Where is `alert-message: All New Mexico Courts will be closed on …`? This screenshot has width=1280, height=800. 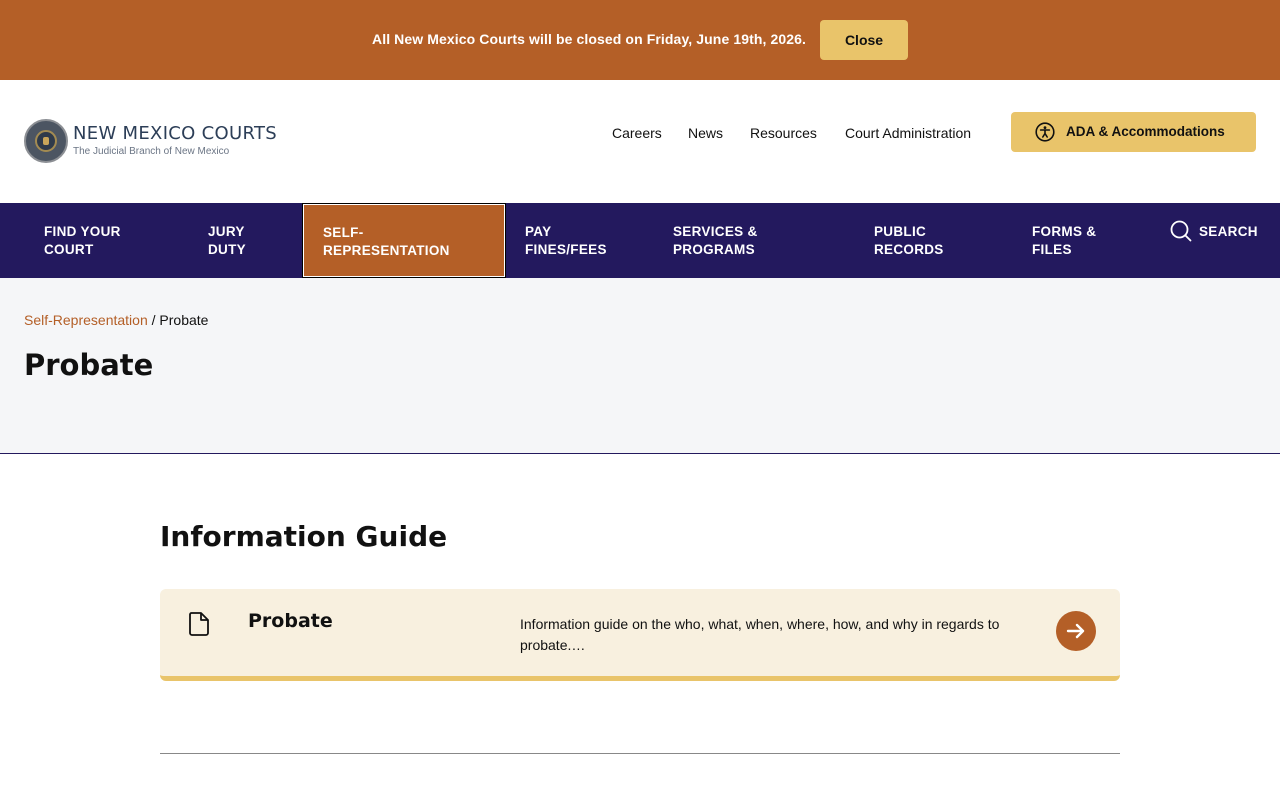
alert-message: All New Mexico Courts will be closed on … is located at coordinates (589, 39).